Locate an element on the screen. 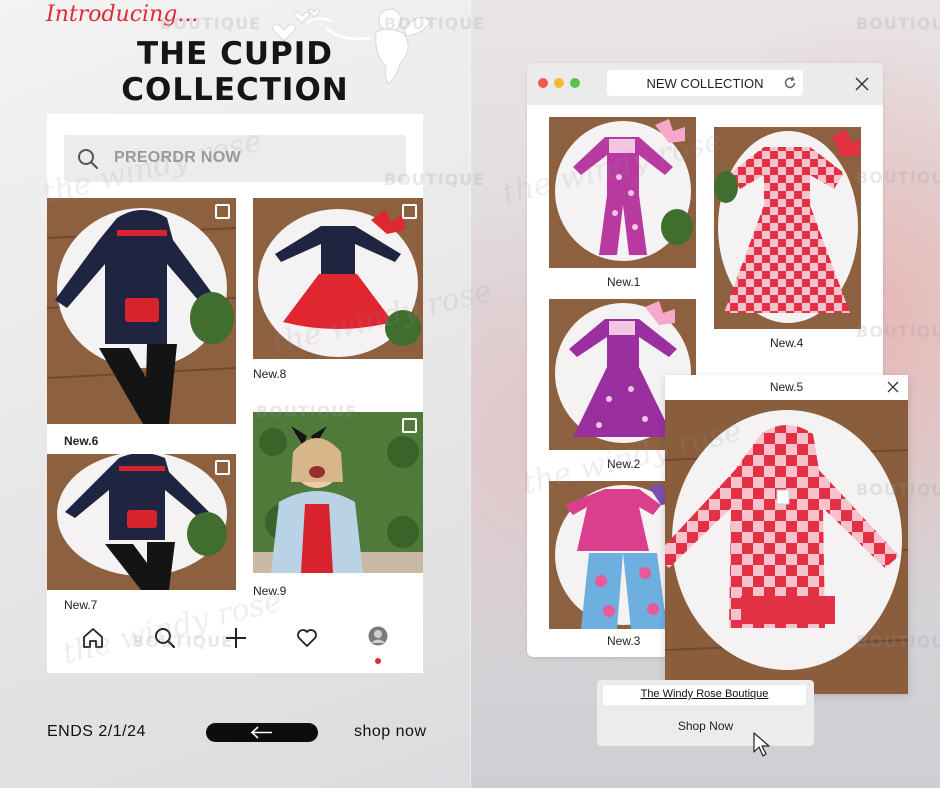 The width and height of the screenshot is (940, 788). product-label-new4: New.4 is located at coordinates (787, 343).